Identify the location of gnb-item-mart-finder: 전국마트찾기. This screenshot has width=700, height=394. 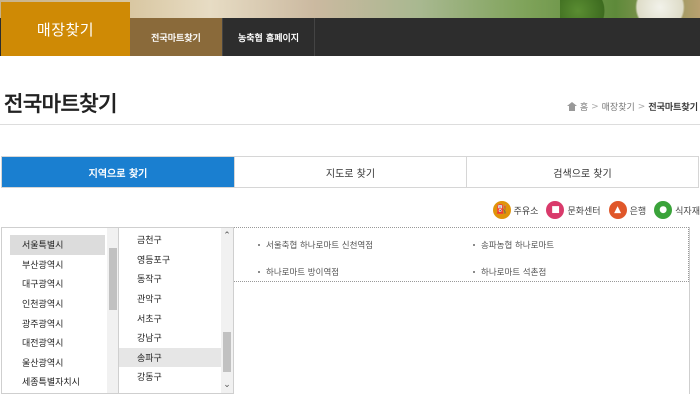
(176, 37).